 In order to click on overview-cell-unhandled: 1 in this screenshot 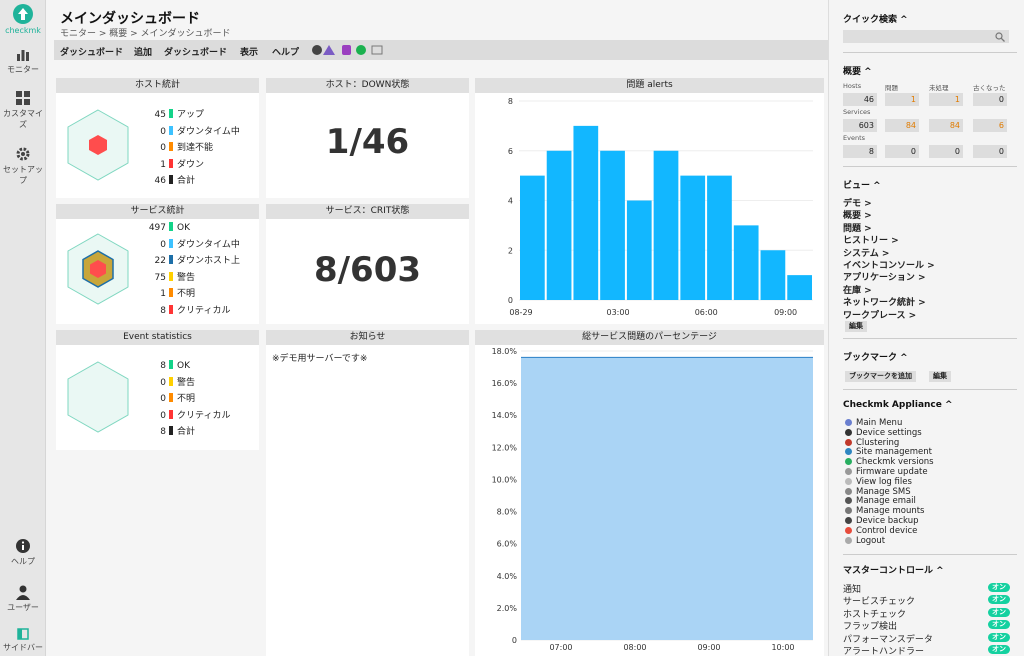, I will do `click(946, 99)`.